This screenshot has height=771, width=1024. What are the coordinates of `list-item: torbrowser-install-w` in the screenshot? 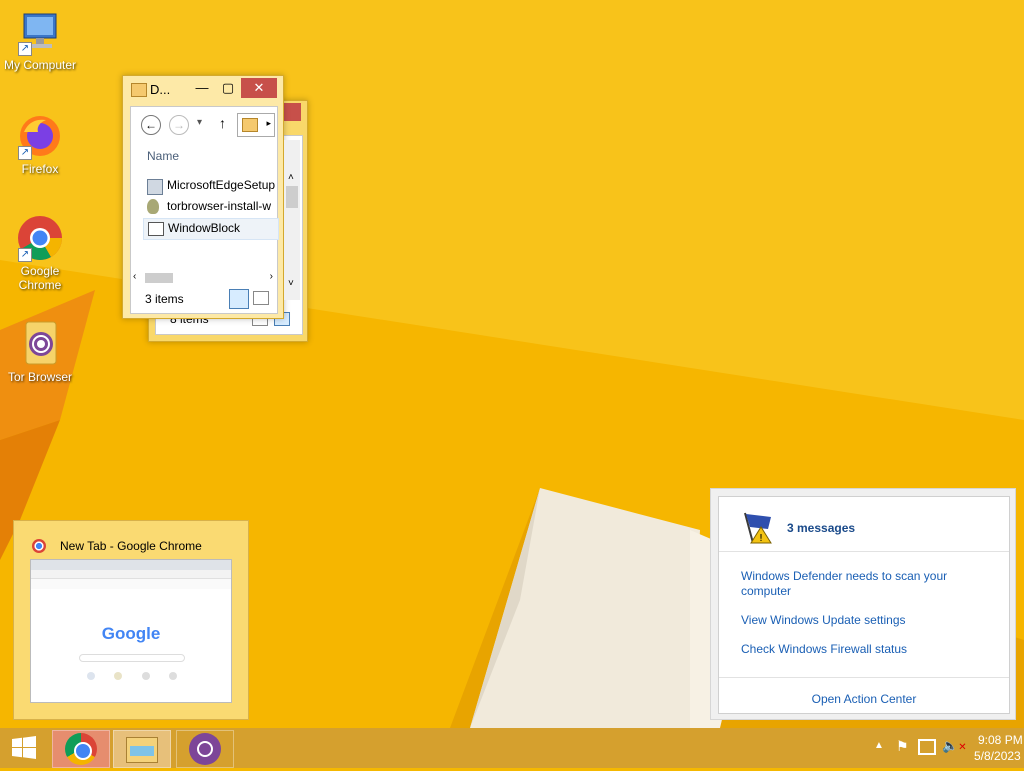 It's located at (211, 207).